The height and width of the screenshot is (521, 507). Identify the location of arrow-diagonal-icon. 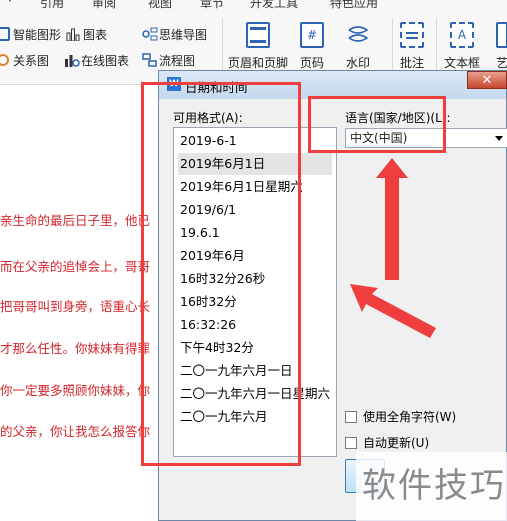
(393, 311).